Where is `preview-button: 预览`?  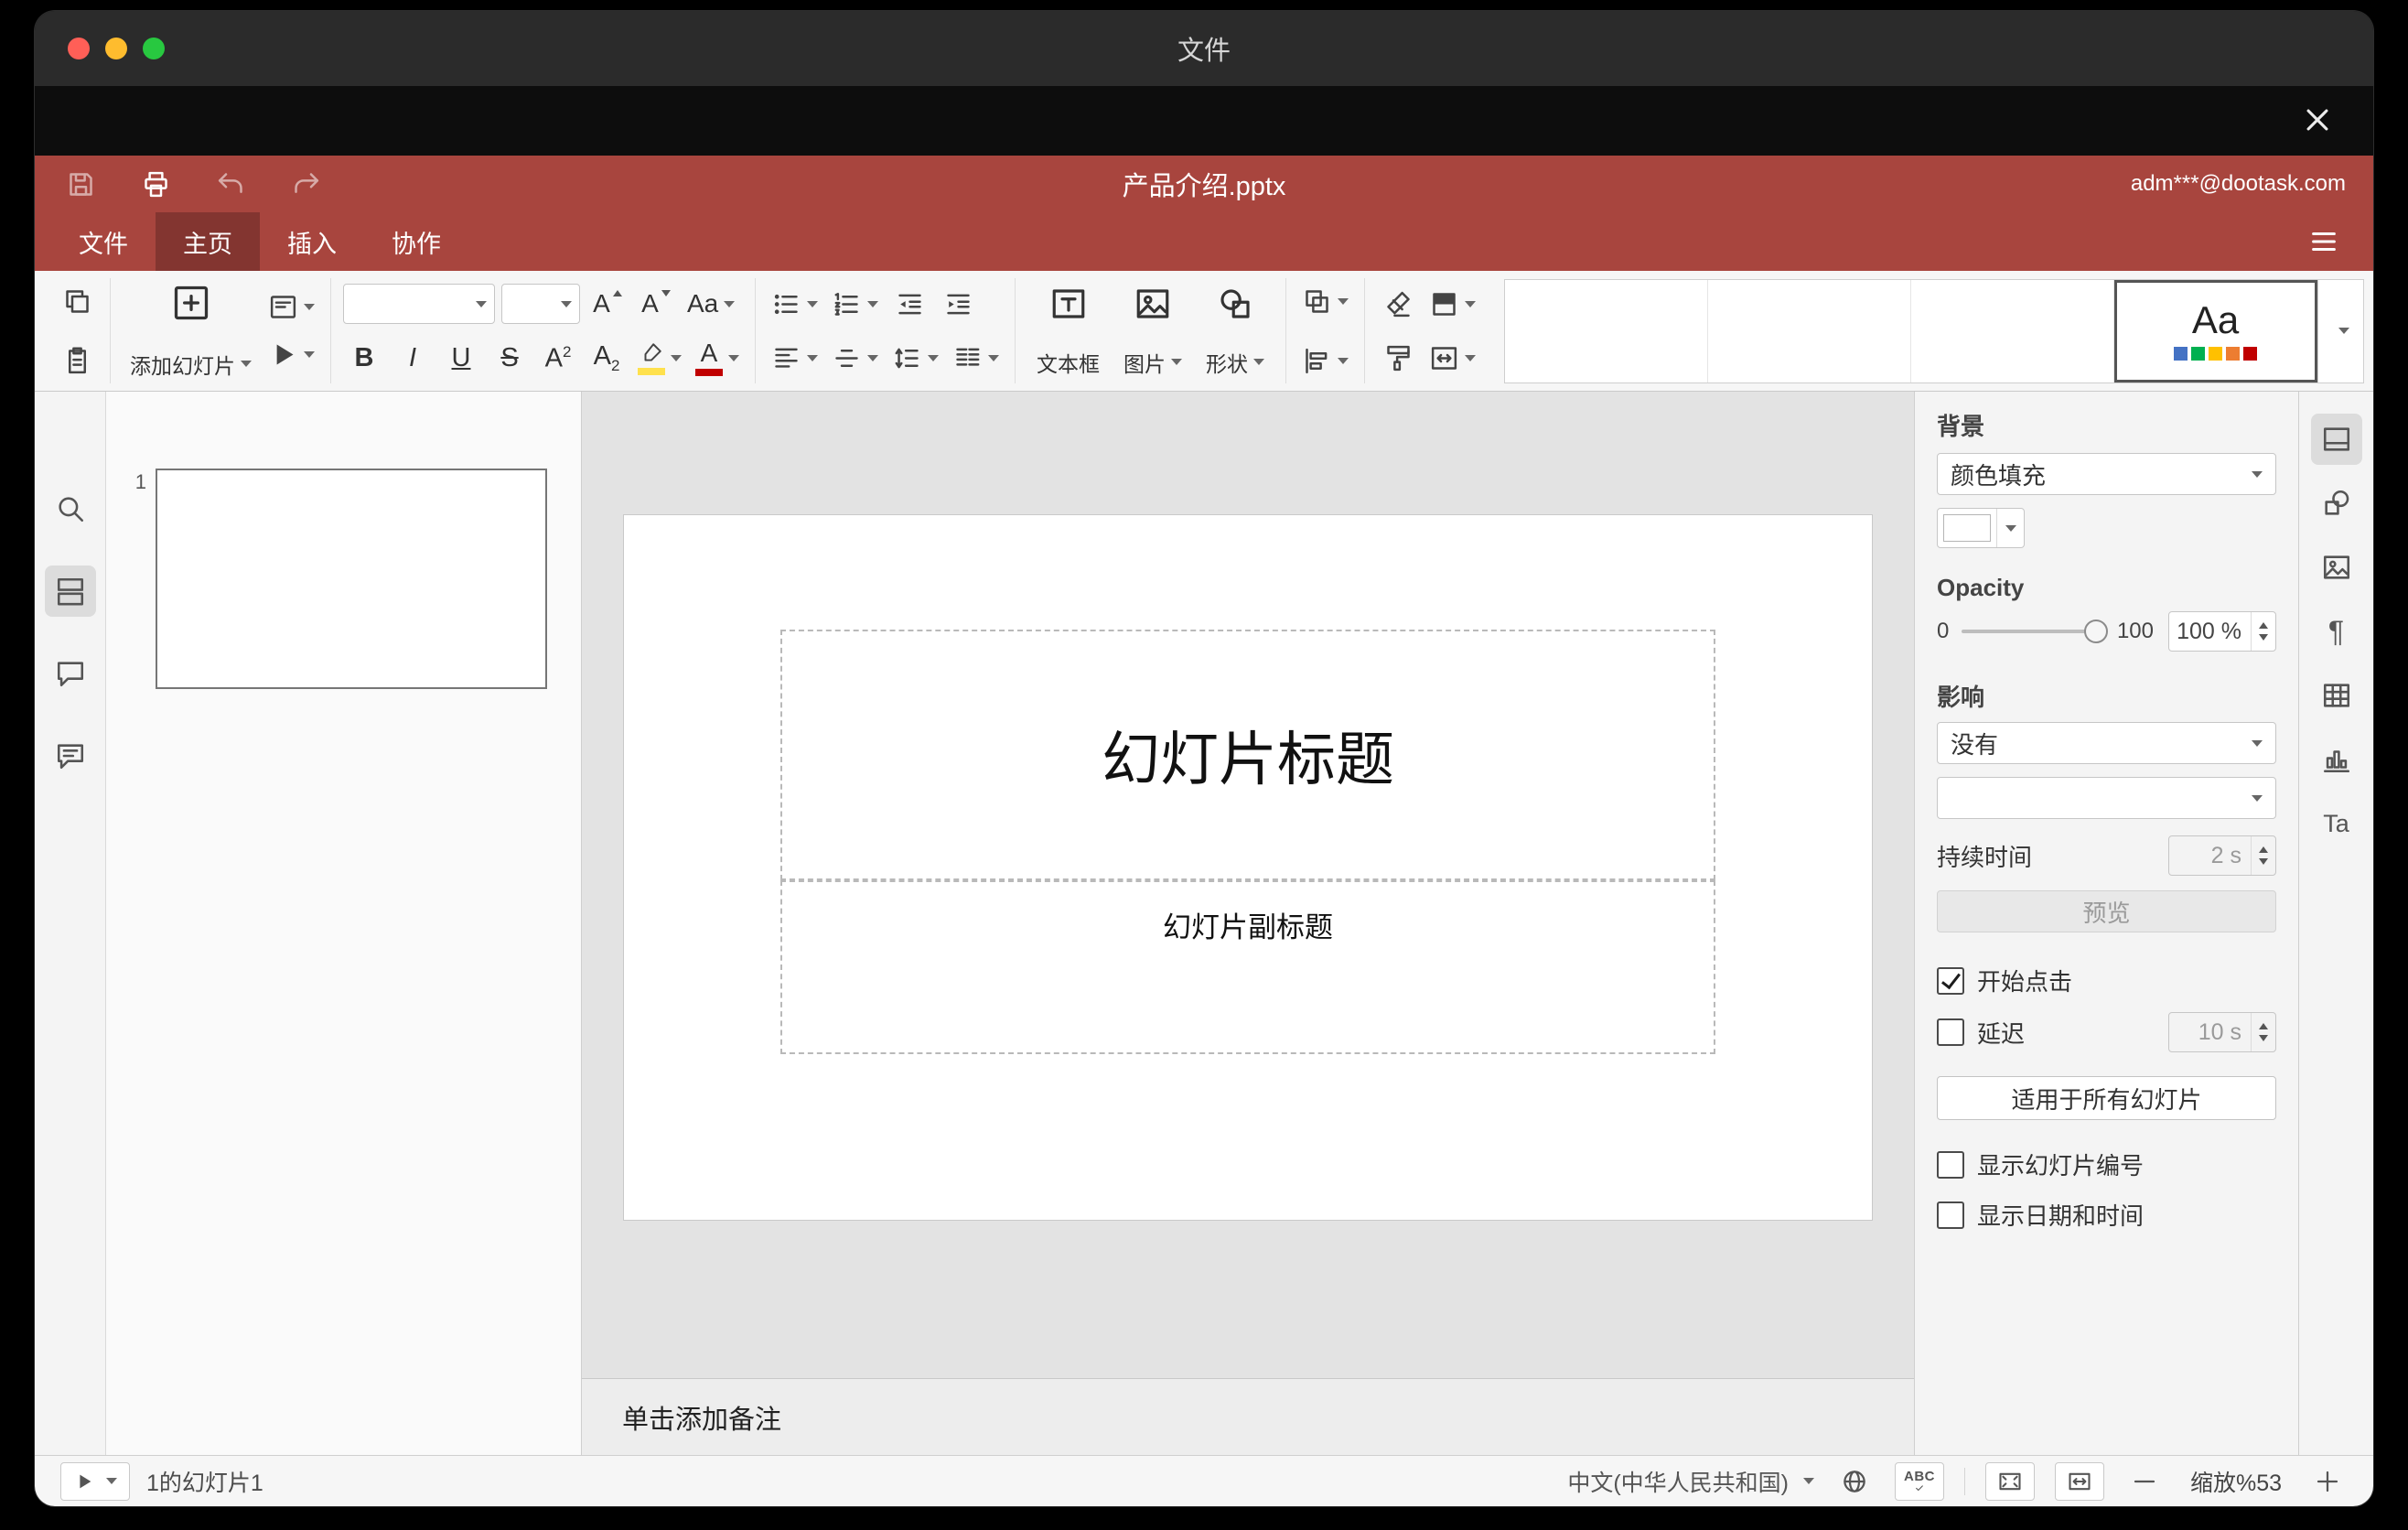
preview-button: 预览 is located at coordinates (2106, 911).